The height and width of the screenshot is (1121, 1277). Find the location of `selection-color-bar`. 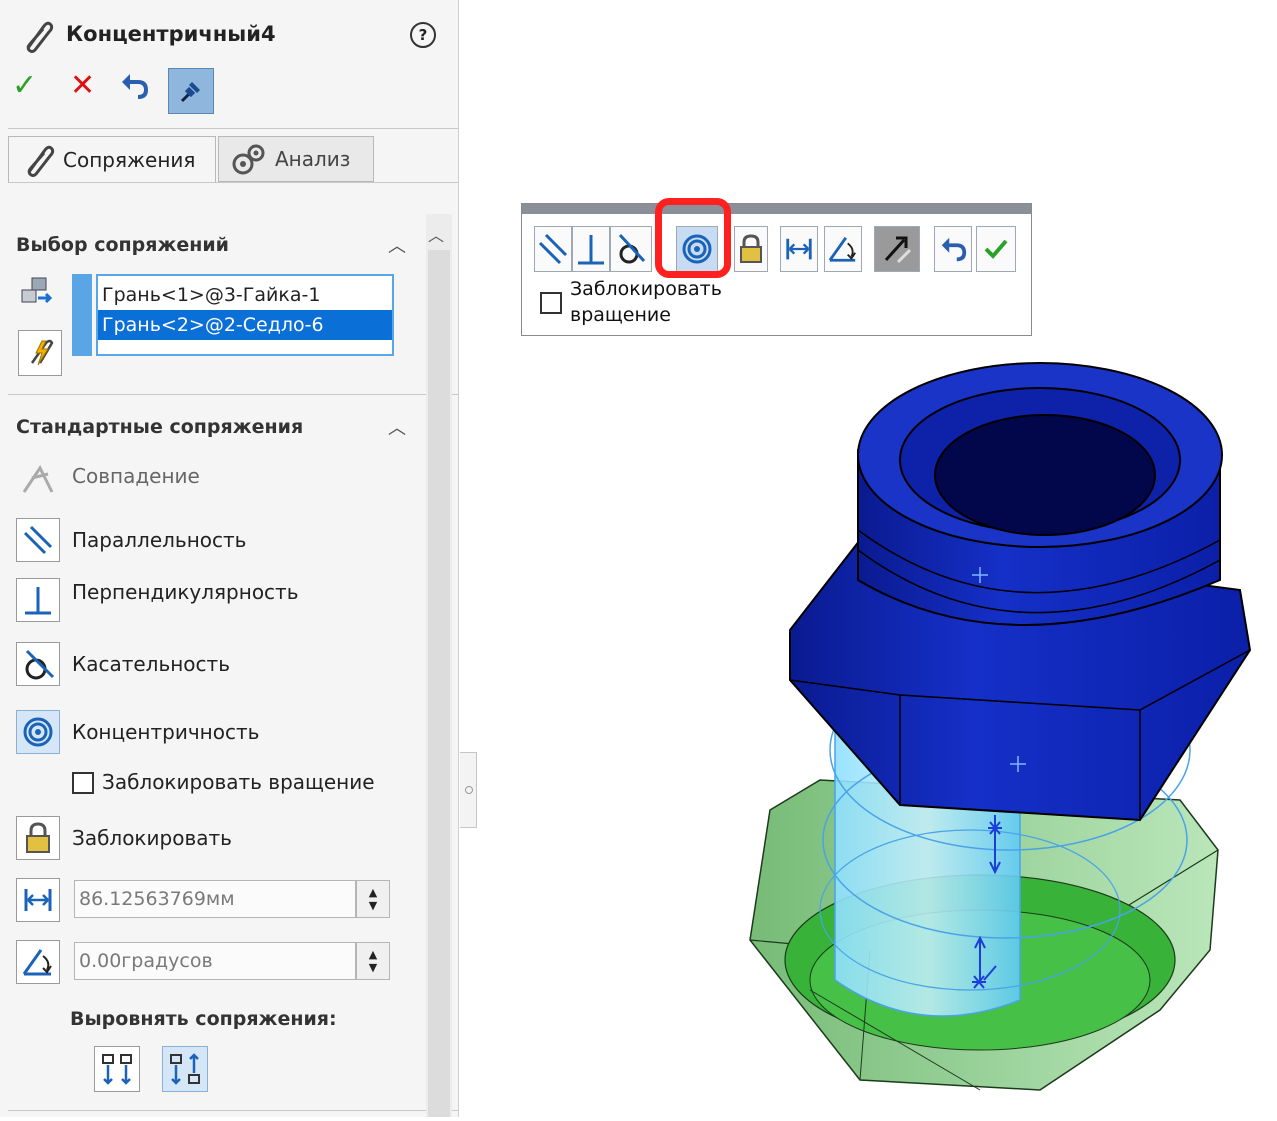

selection-color-bar is located at coordinates (82, 315).